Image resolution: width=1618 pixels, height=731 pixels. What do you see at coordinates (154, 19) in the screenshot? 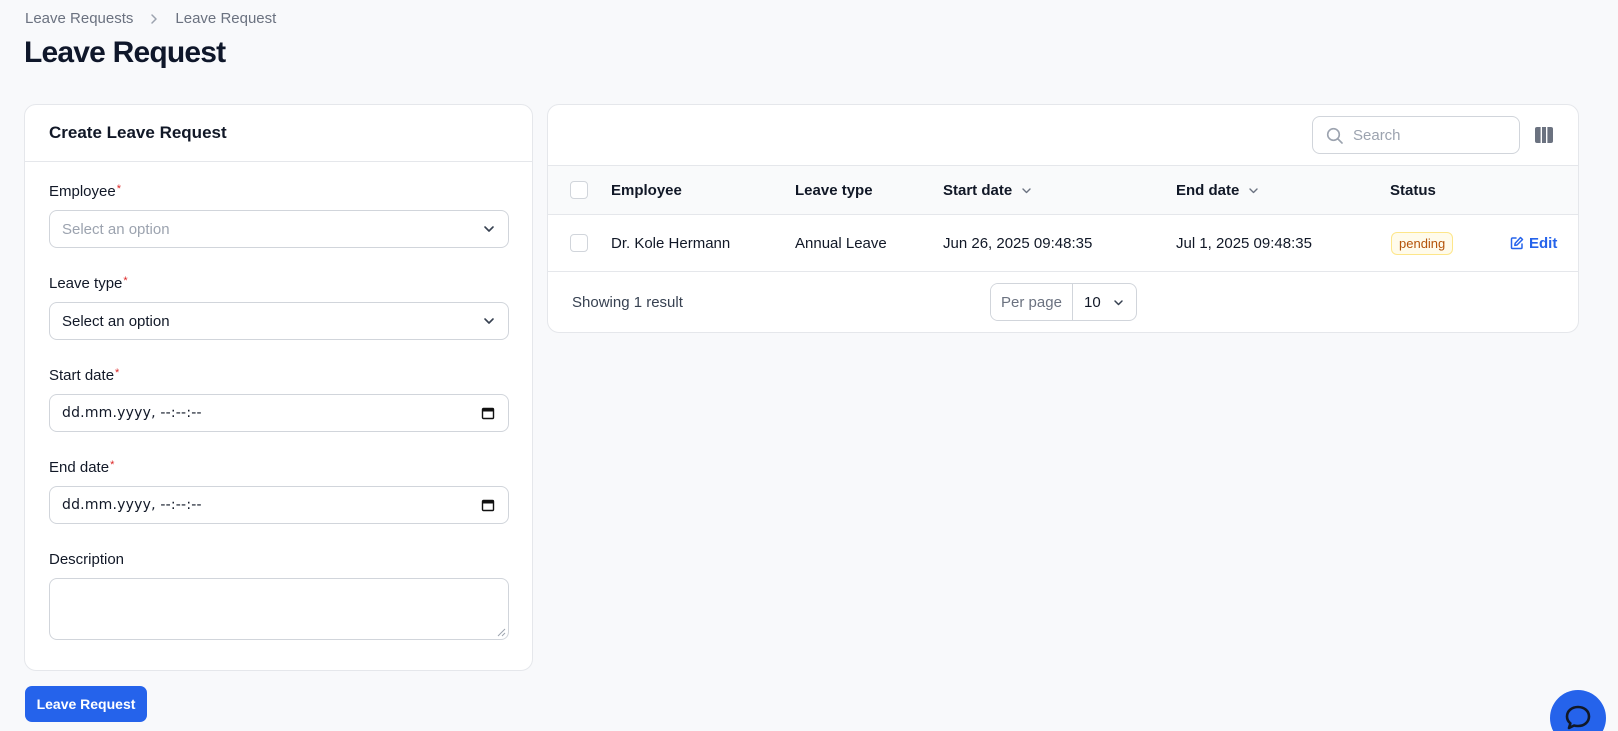
I see `chevron-right-icon` at bounding box center [154, 19].